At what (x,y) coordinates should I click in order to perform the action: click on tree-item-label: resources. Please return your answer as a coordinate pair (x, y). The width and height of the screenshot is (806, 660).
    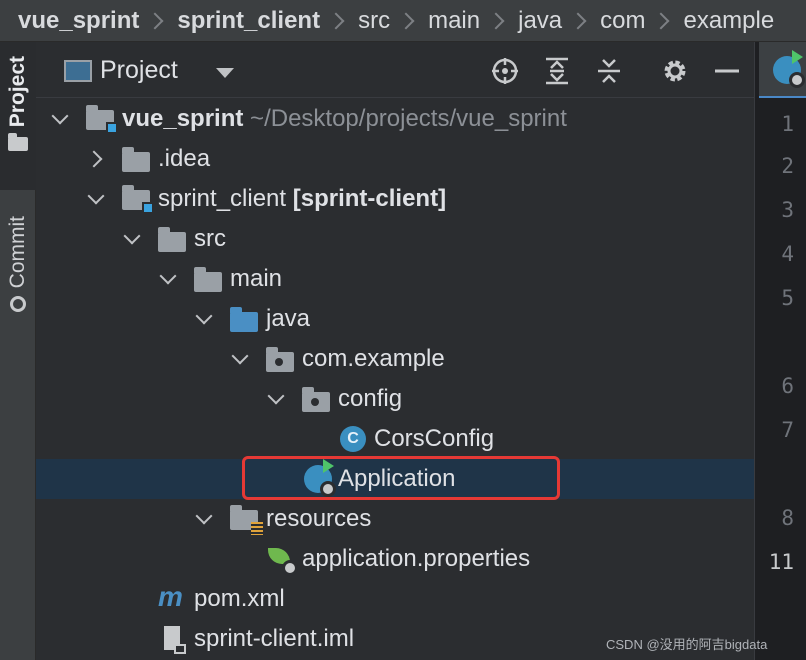
    Looking at the image, I should click on (319, 518).